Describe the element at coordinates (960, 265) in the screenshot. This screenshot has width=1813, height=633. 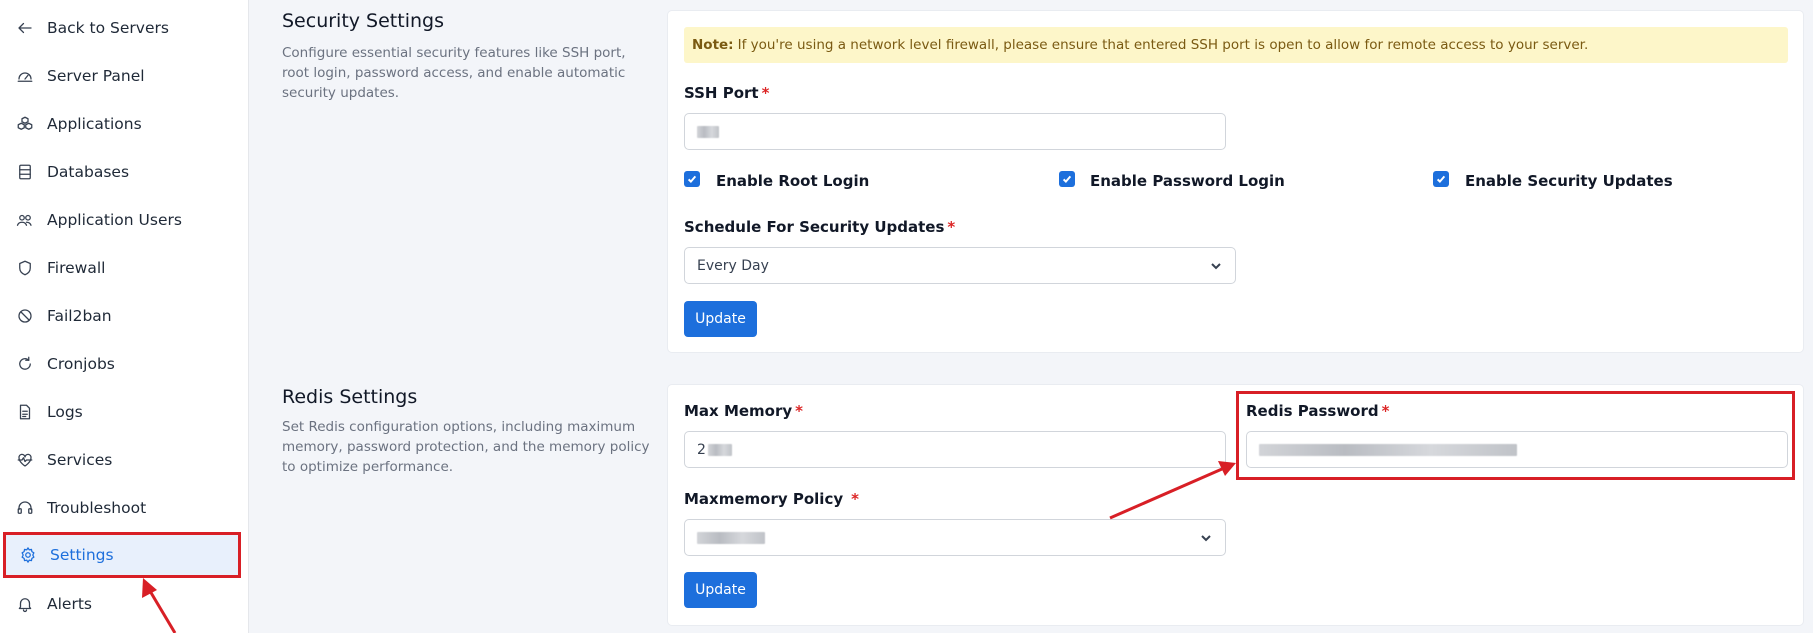
I see `schedule-select: Every Day` at that location.